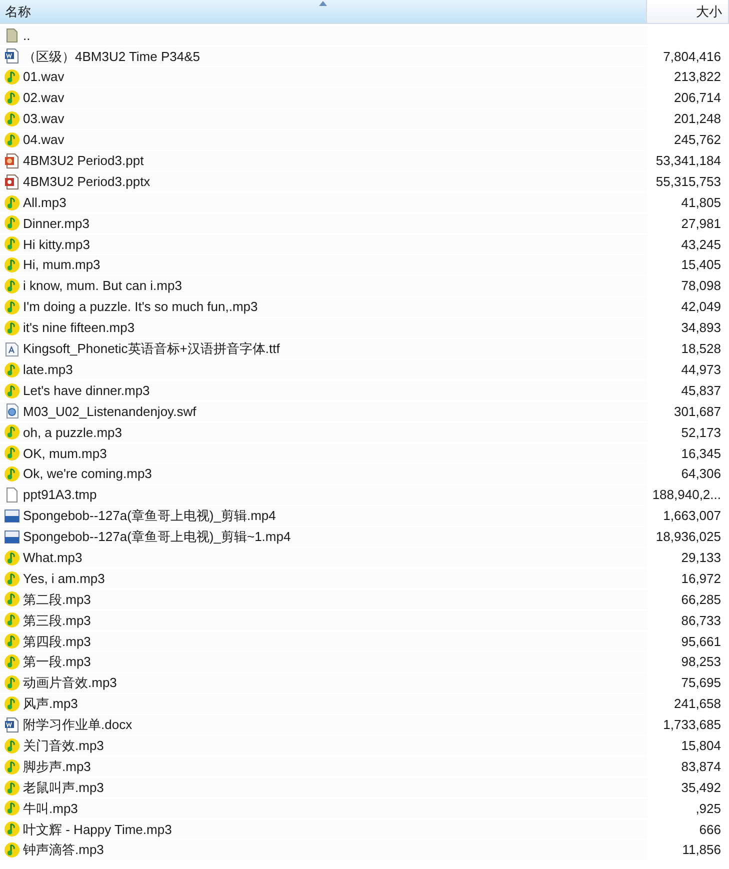  What do you see at coordinates (12, 495) in the screenshot?
I see `blank-file-icon` at bounding box center [12, 495].